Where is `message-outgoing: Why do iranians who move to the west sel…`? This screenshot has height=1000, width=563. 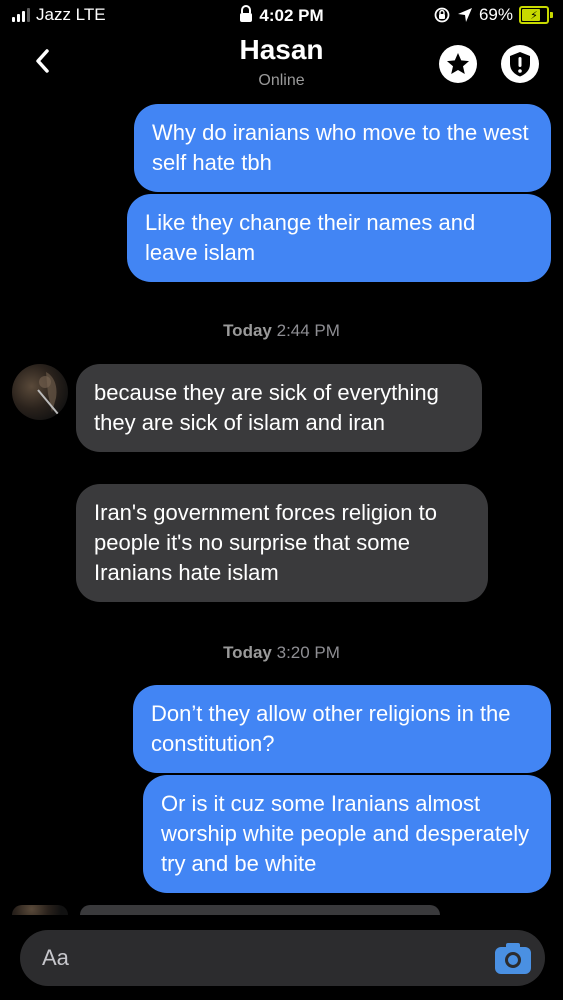
message-outgoing: Why do iranians who move to the west sel… is located at coordinates (342, 148).